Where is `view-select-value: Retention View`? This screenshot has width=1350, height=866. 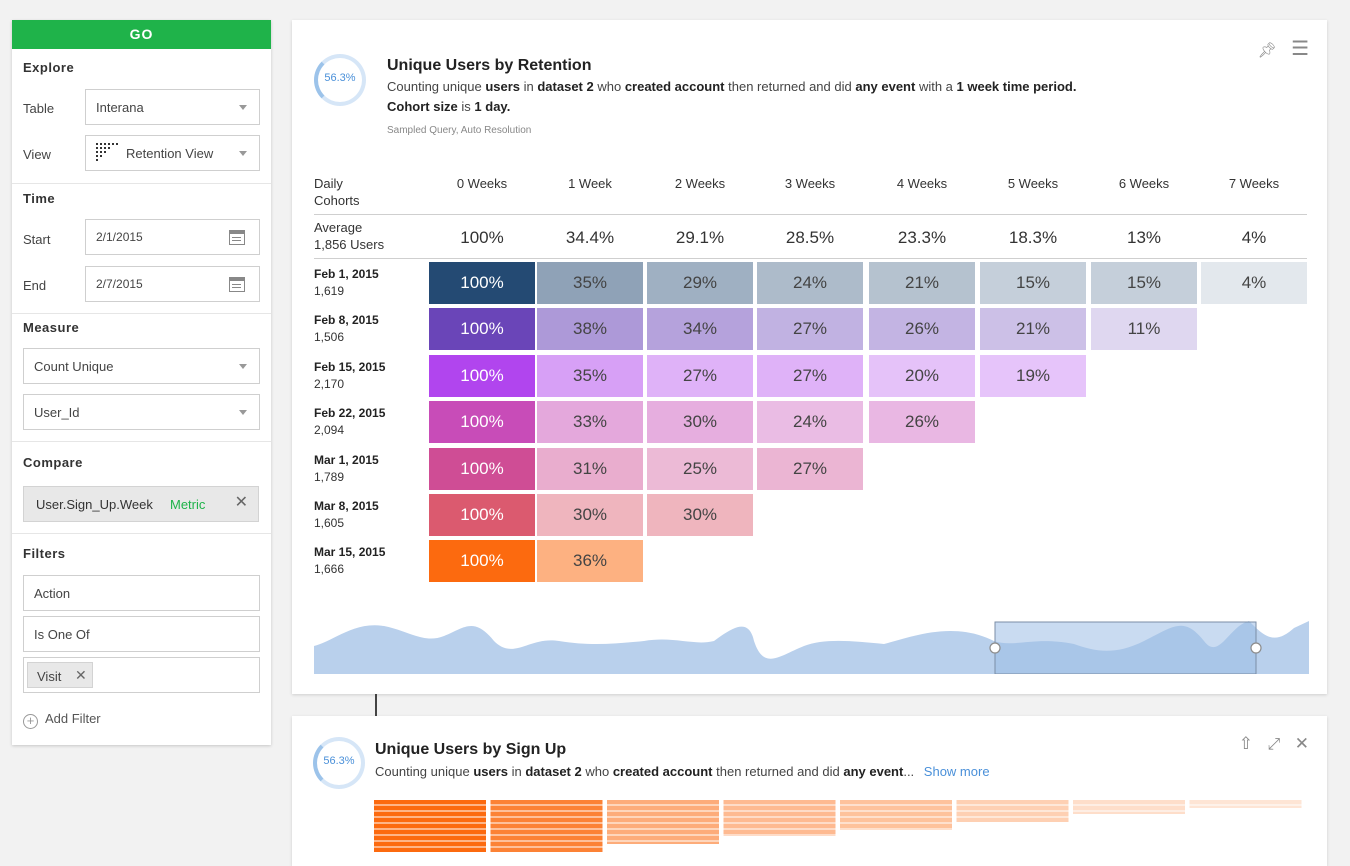
view-select-value: Retention View is located at coordinates (170, 153).